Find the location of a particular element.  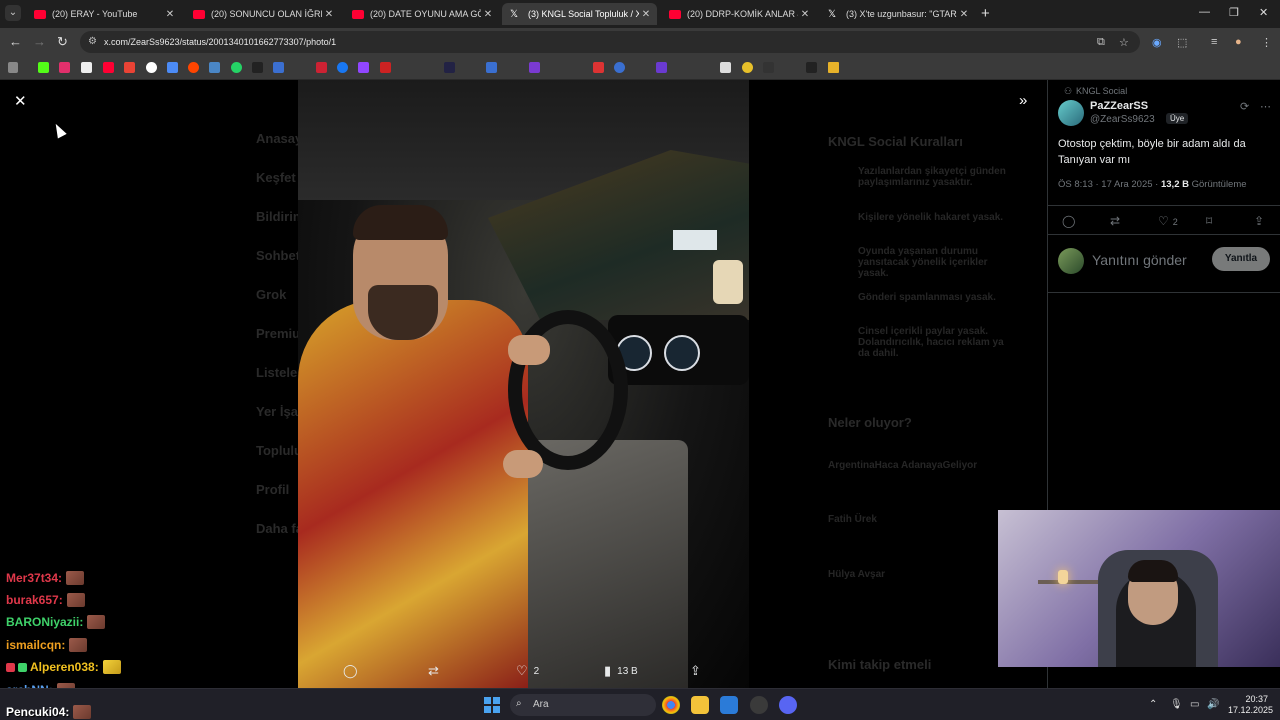

tab-search-menu-icon: ⌄ is located at coordinates (13, 13).